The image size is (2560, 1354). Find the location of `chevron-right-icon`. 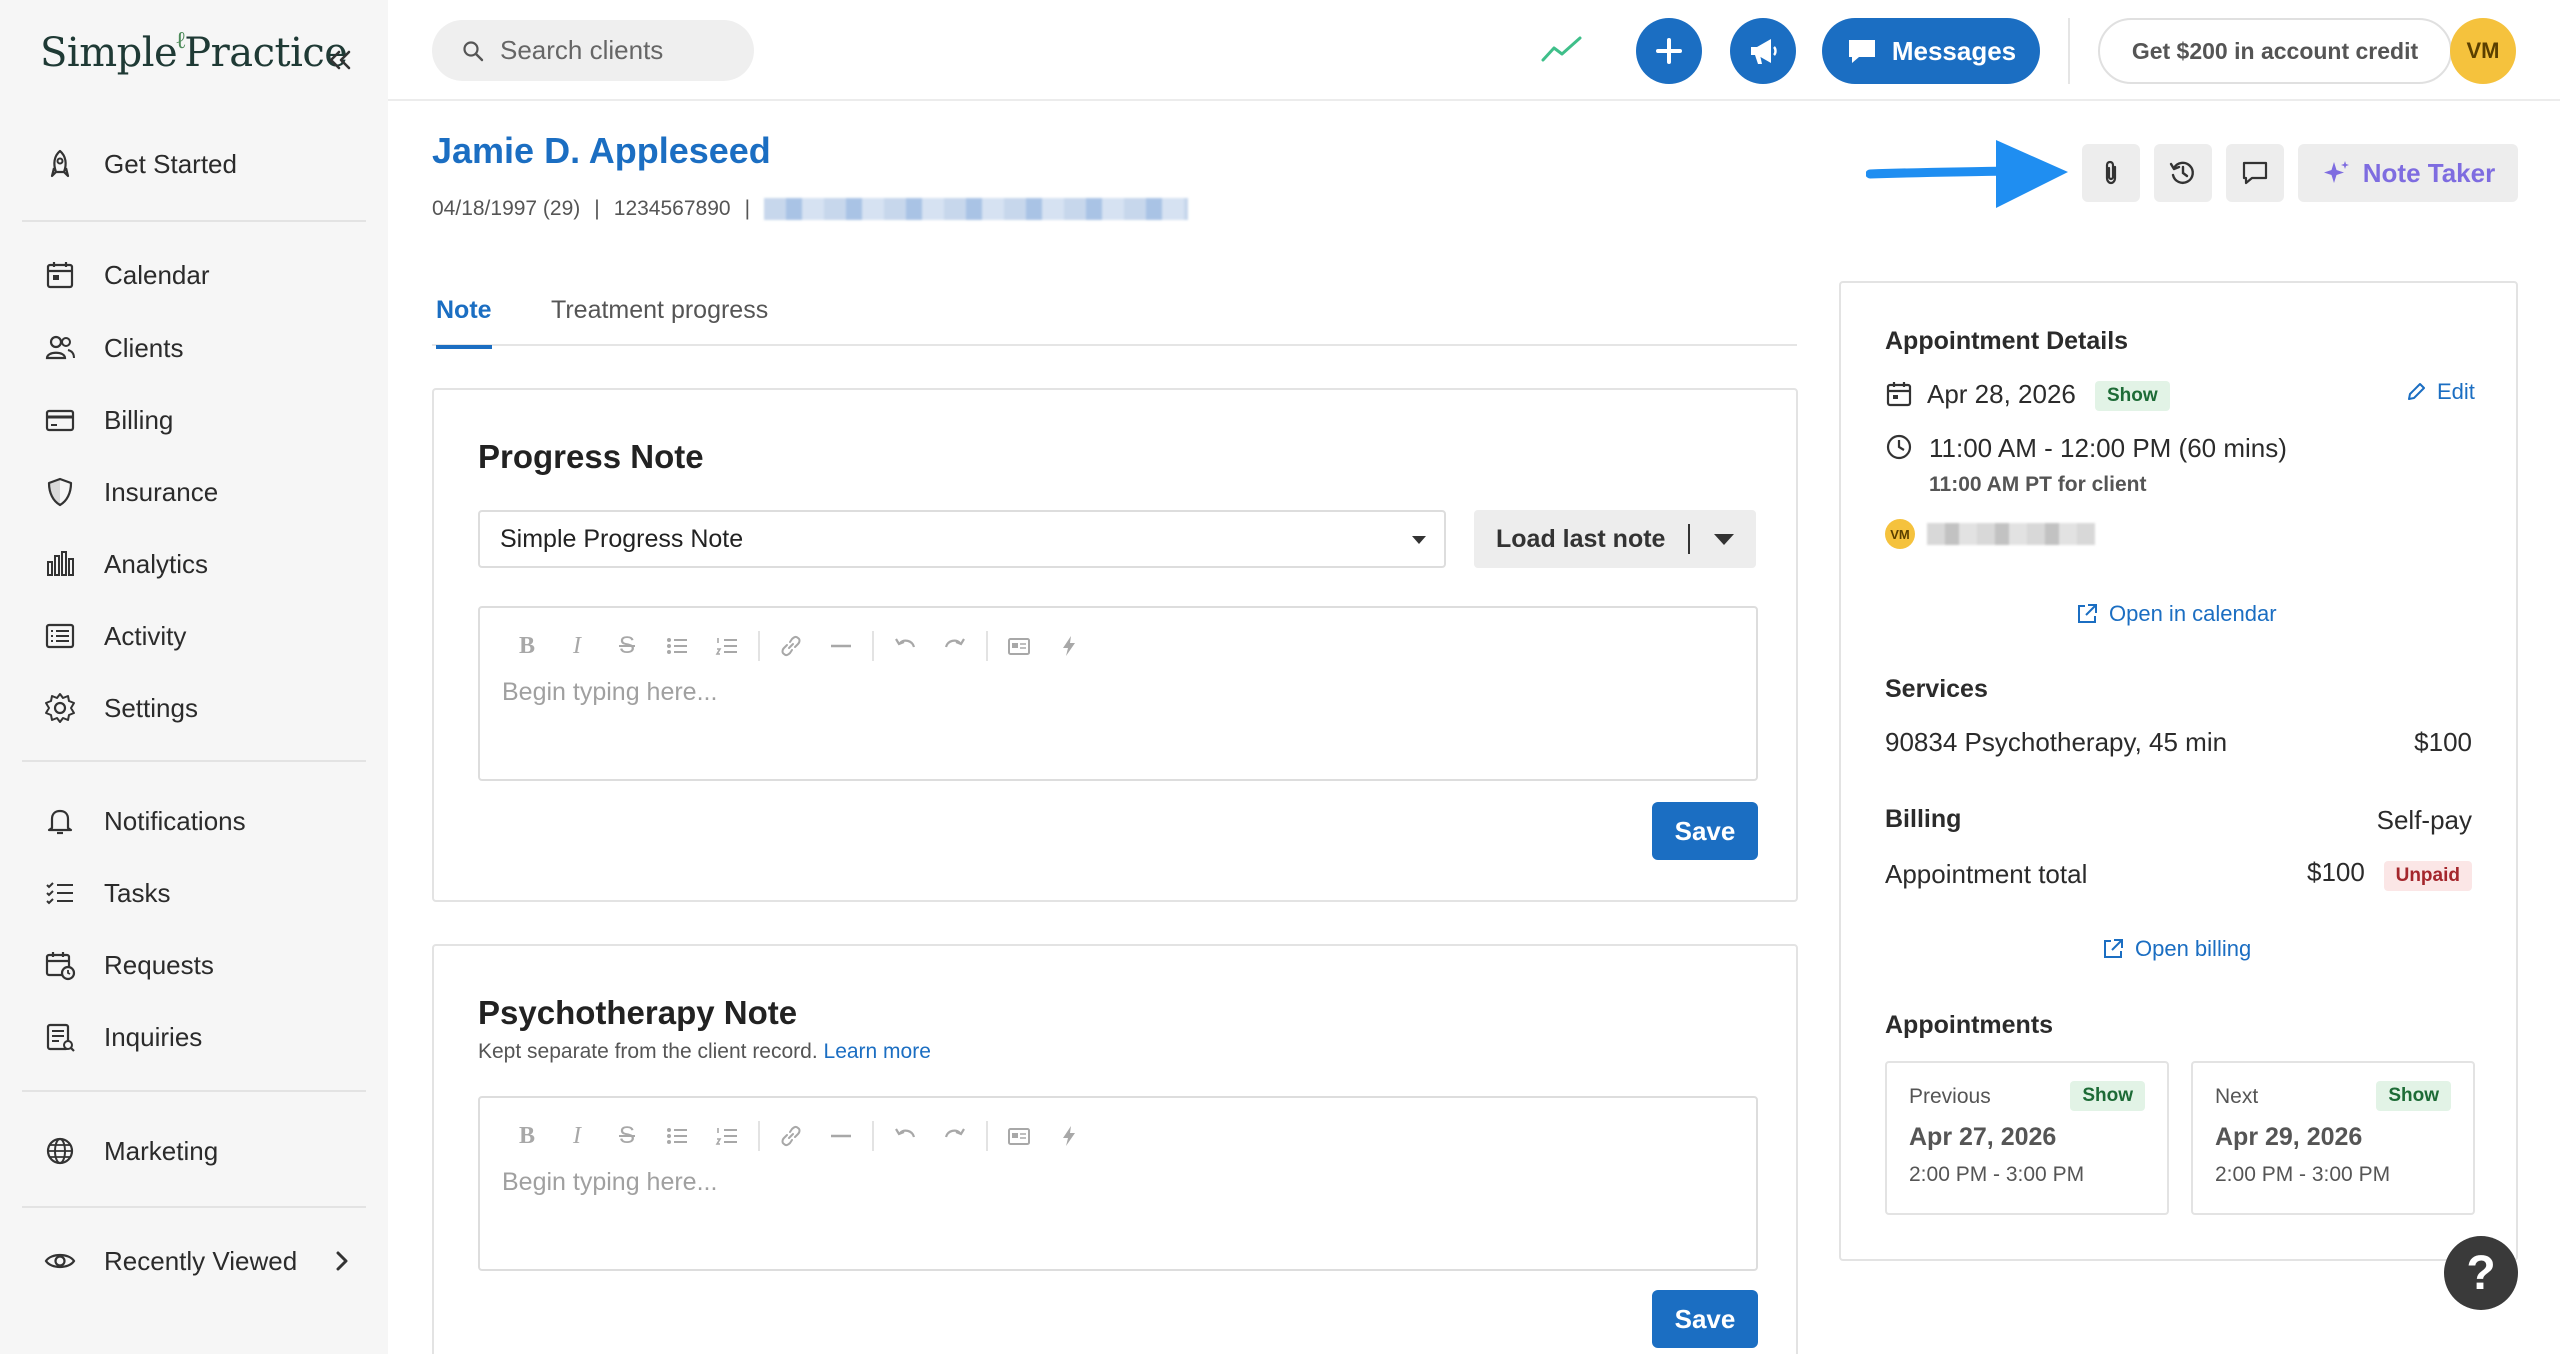

chevron-right-icon is located at coordinates (342, 1261).